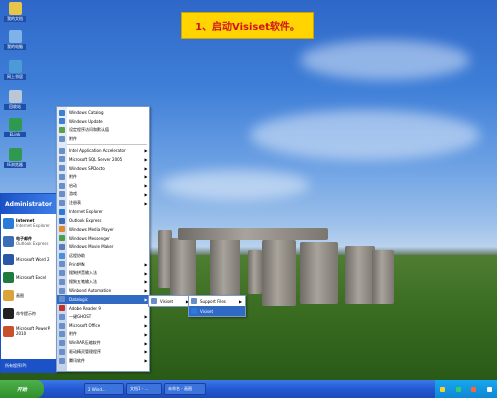  Describe the element at coordinates (103, 264) in the screenshot. I see `programs-menu-item: PrintMN ▶` at that location.